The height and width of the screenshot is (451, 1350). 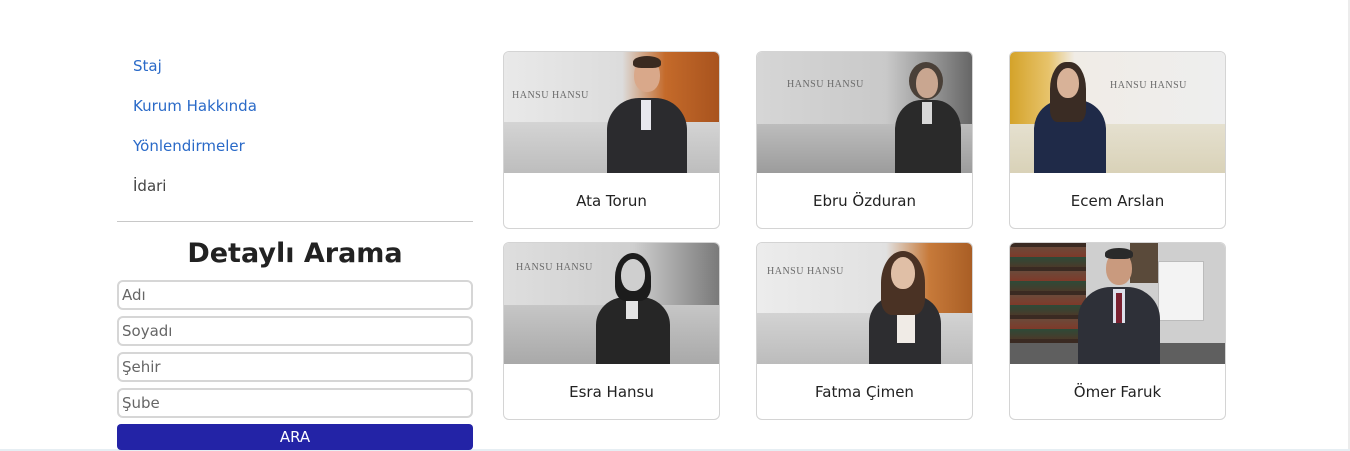 I want to click on person-card: HANSU HANSU Esra Hansu, so click(x=611, y=331).